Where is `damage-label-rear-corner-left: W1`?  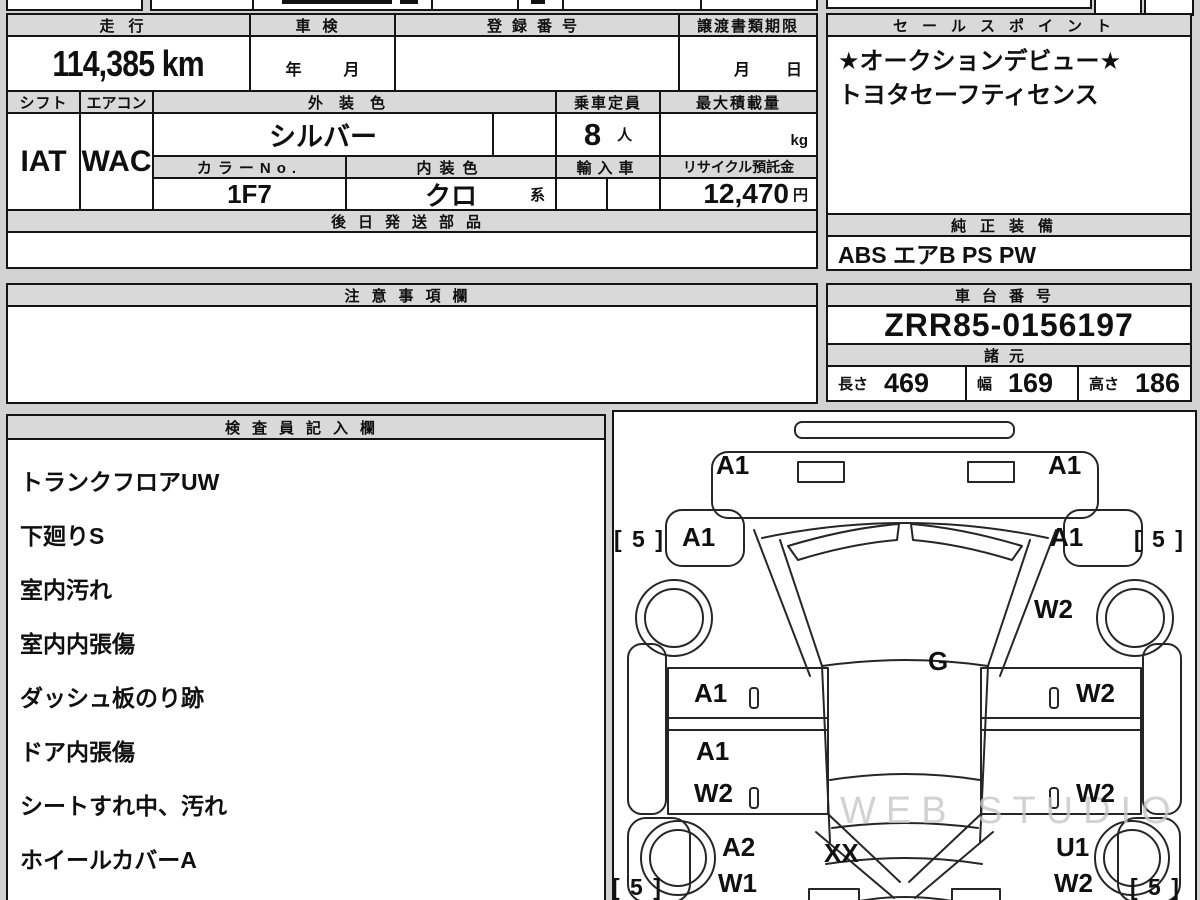
damage-label-rear-corner-left: W1 is located at coordinates (737, 883).